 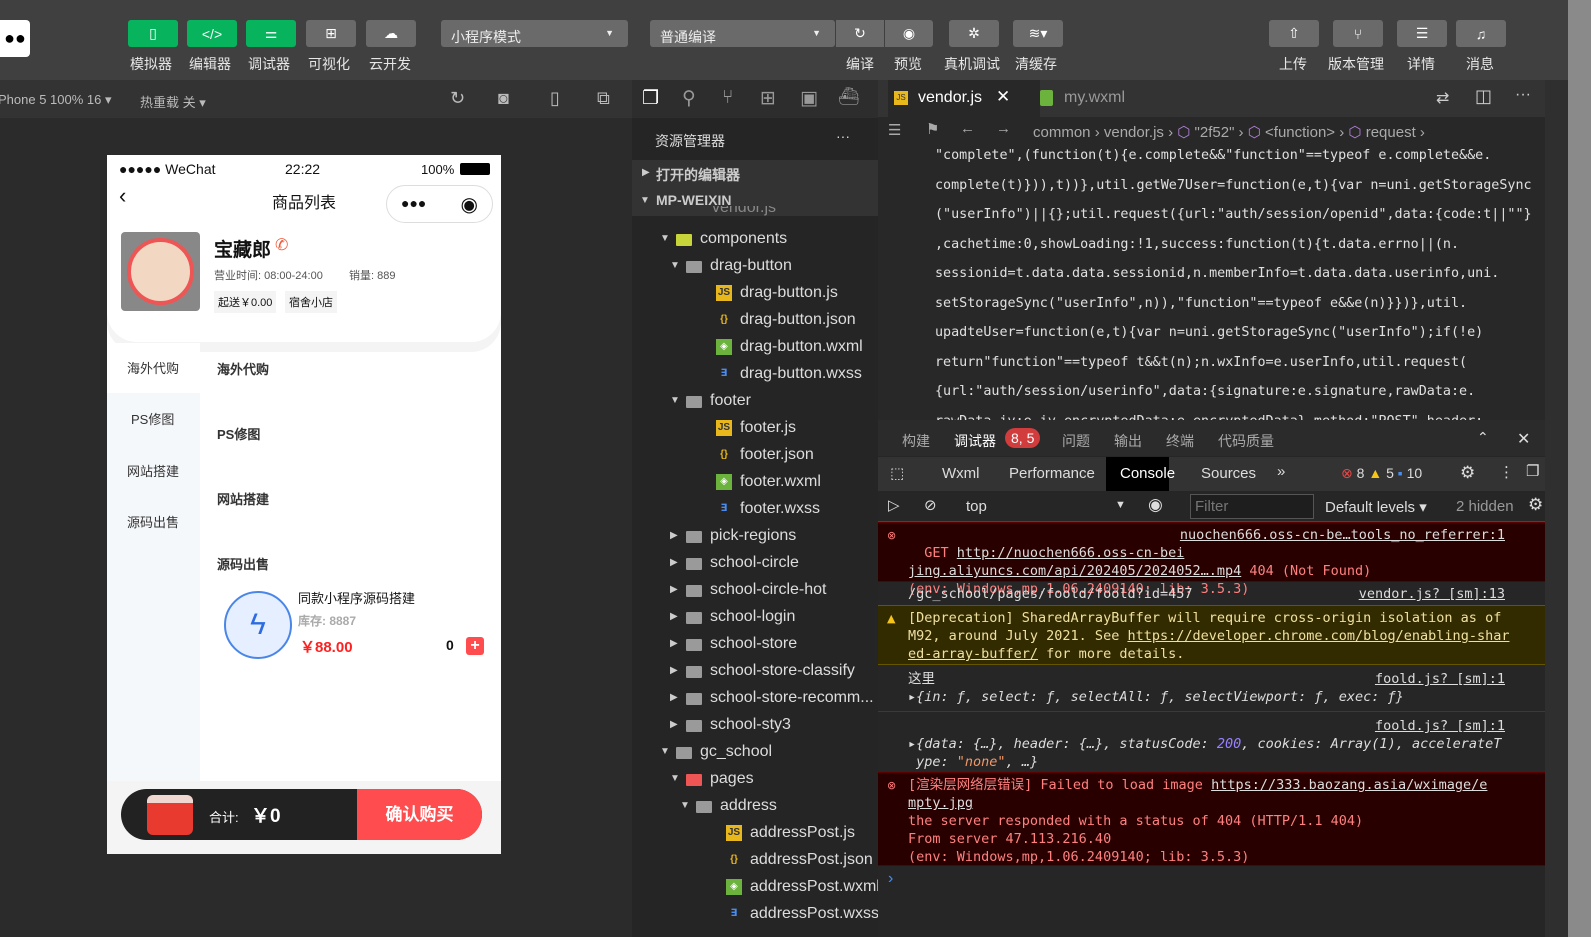 What do you see at coordinates (689, 98) in the screenshot?
I see `search-icon: ⚲` at bounding box center [689, 98].